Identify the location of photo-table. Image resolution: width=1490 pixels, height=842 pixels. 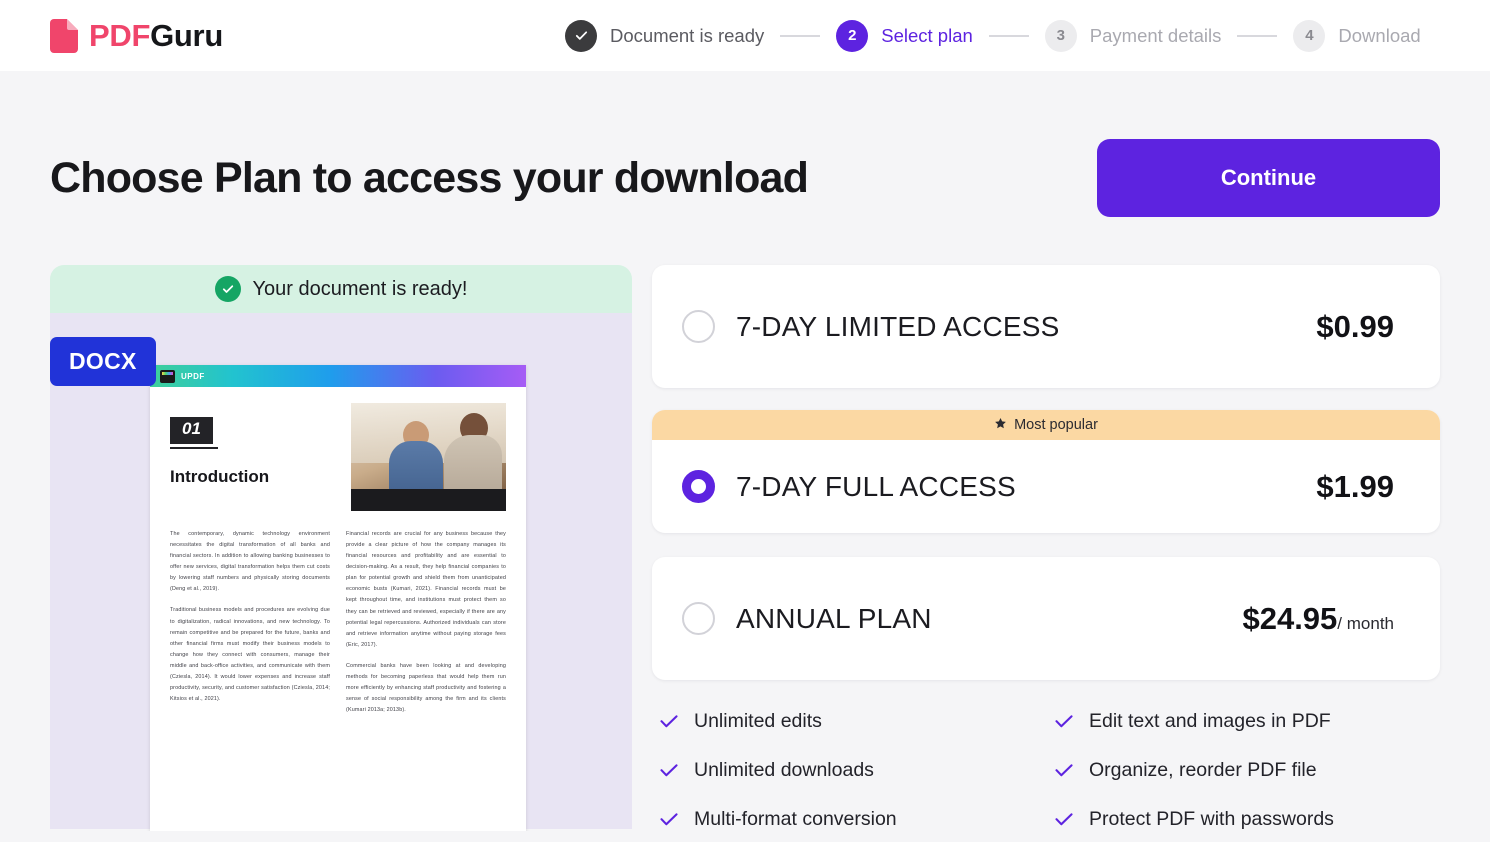
(428, 500).